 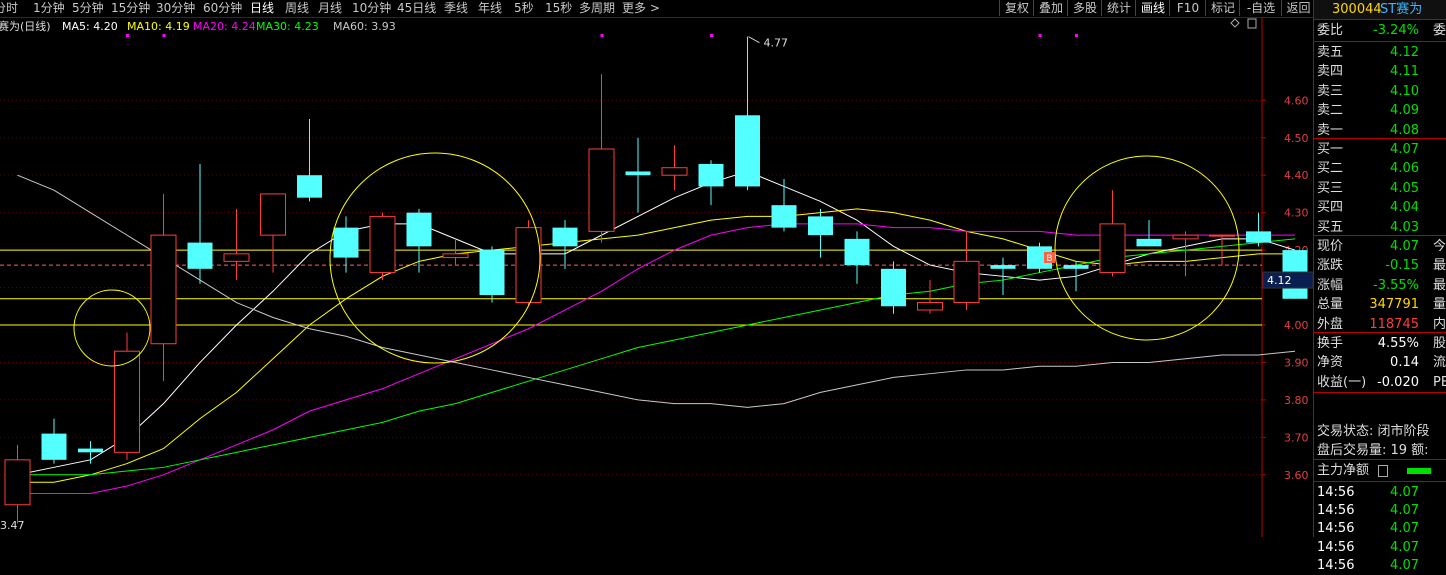 I want to click on ma-legend-item: MA30: 4.23, so click(x=287, y=26).